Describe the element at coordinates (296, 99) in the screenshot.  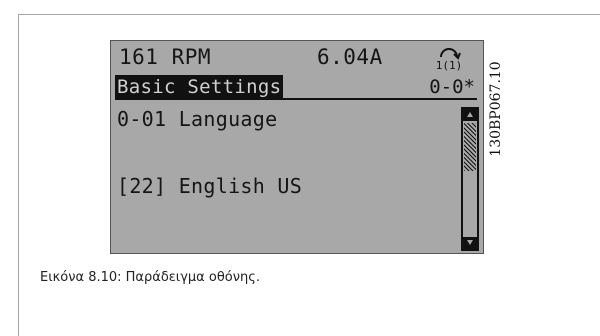
I see `title-underline` at that location.